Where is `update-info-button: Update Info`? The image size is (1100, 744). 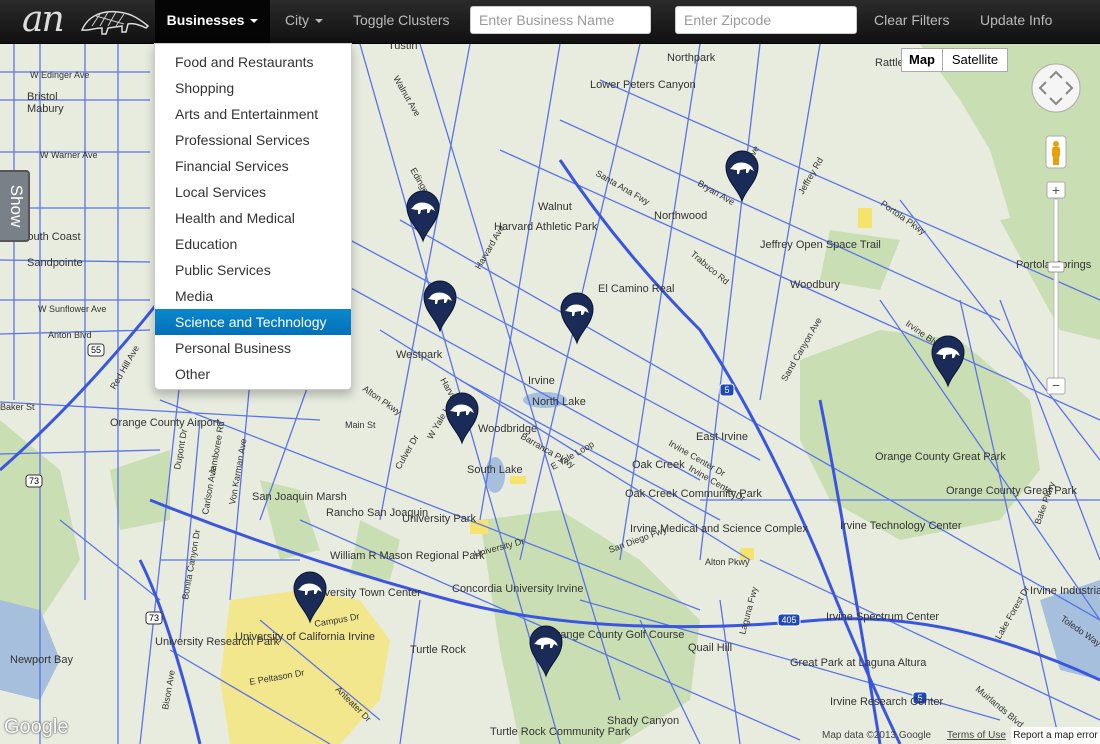
update-info-button: Update Info is located at coordinates (1016, 21).